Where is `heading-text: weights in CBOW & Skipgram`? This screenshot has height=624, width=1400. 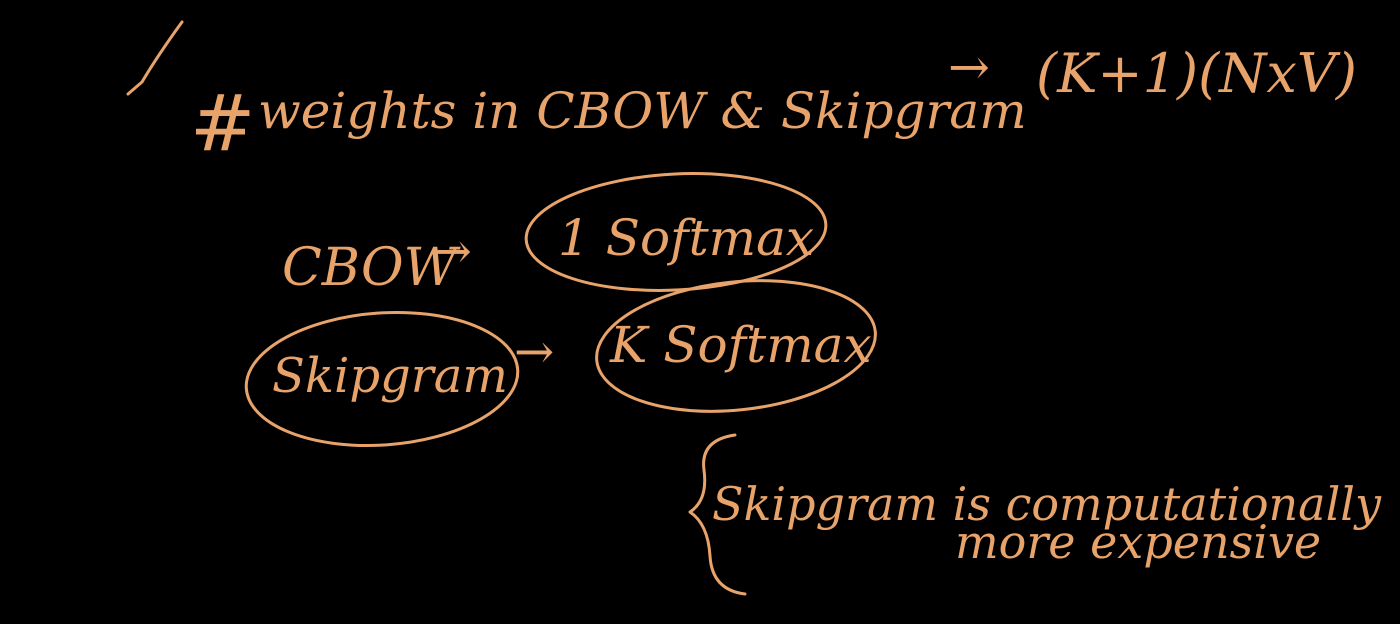
heading-text: weights in CBOW & Skipgram is located at coordinates (642, 111).